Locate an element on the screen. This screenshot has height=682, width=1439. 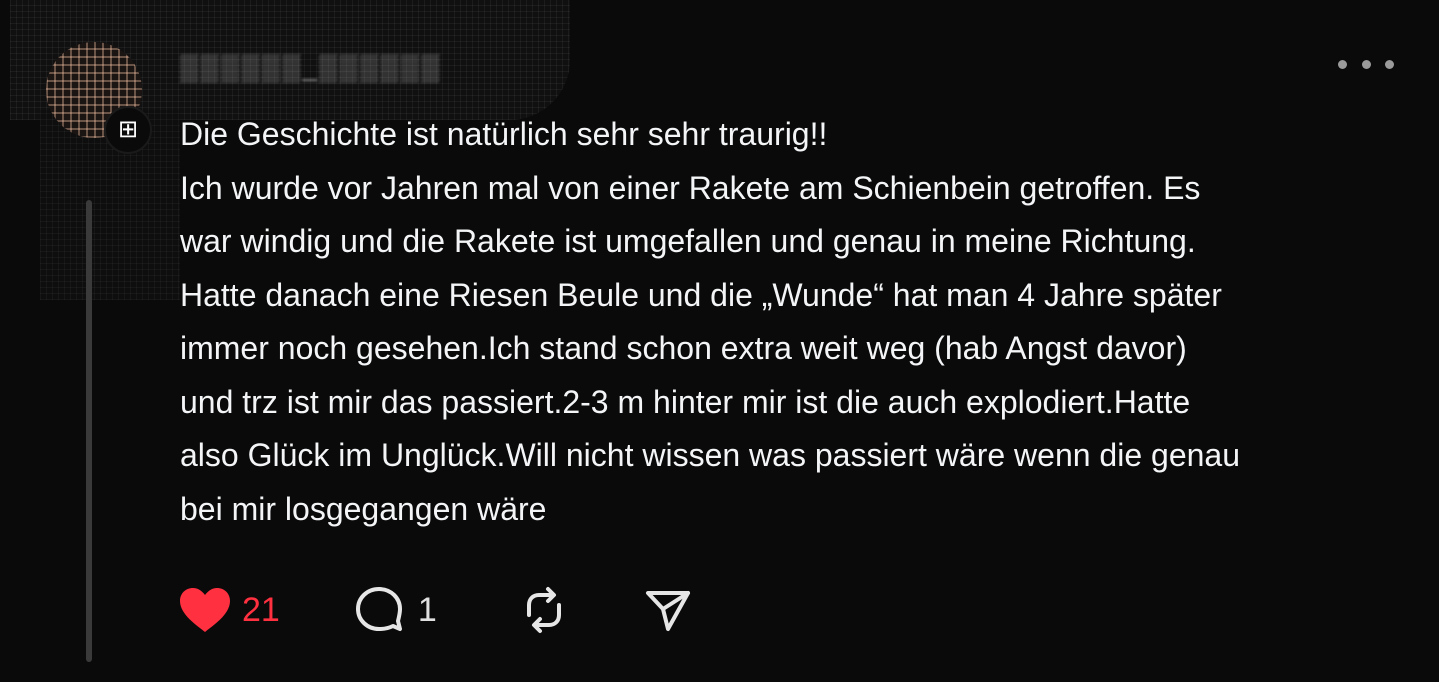
like-button: 21 is located at coordinates (229, 610).